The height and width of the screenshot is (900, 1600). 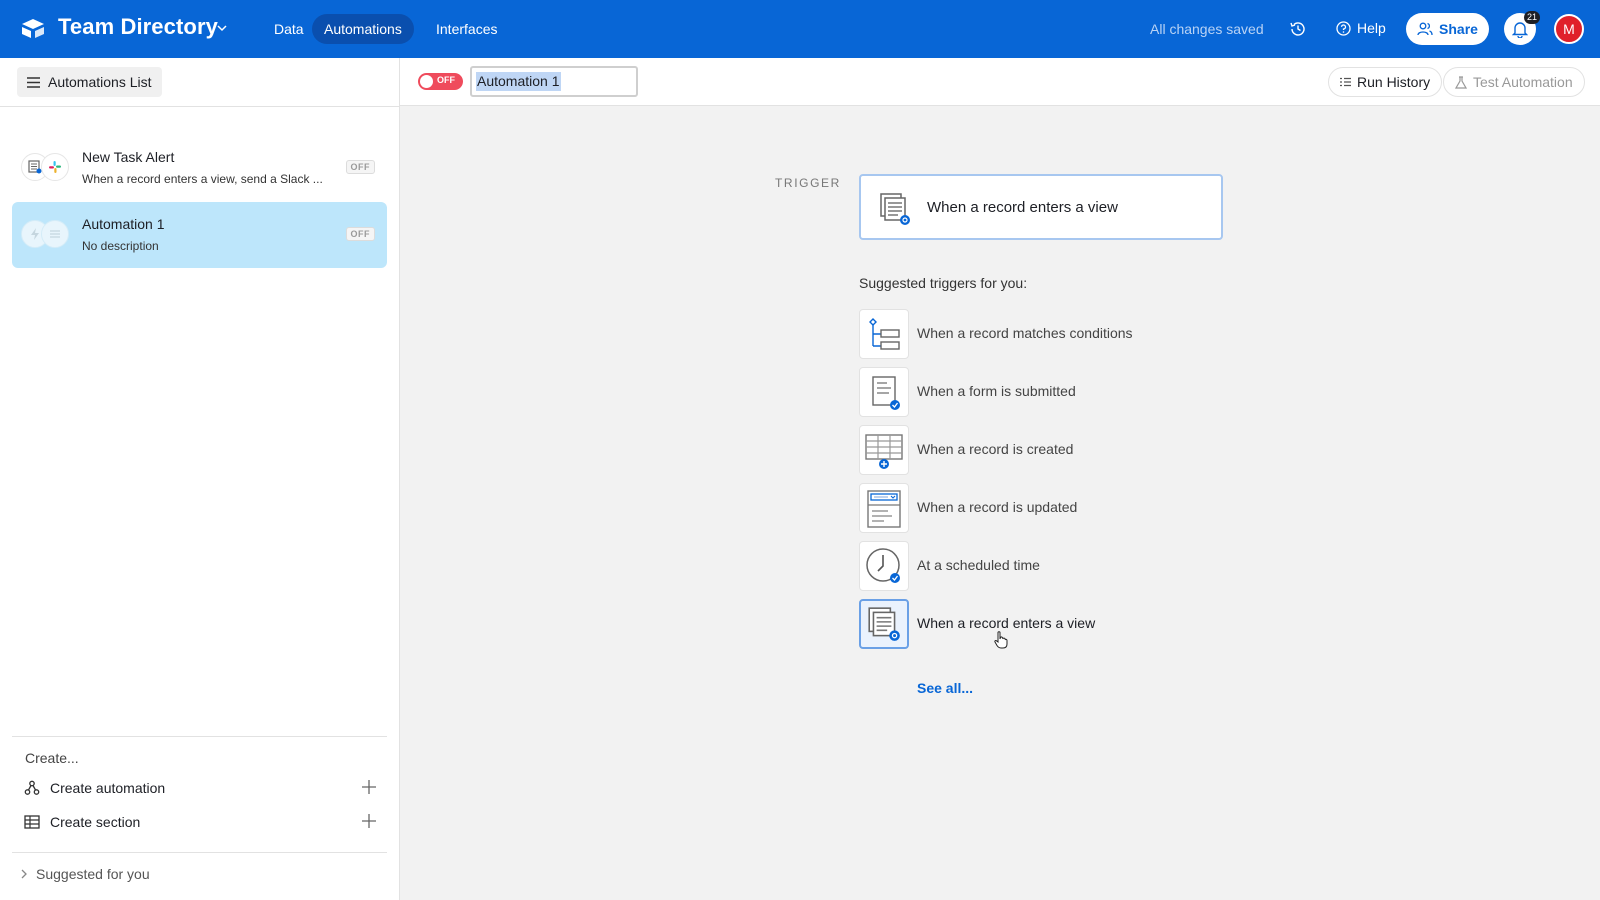 What do you see at coordinates (1207, 29) in the screenshot?
I see `save-status: All changes saved` at bounding box center [1207, 29].